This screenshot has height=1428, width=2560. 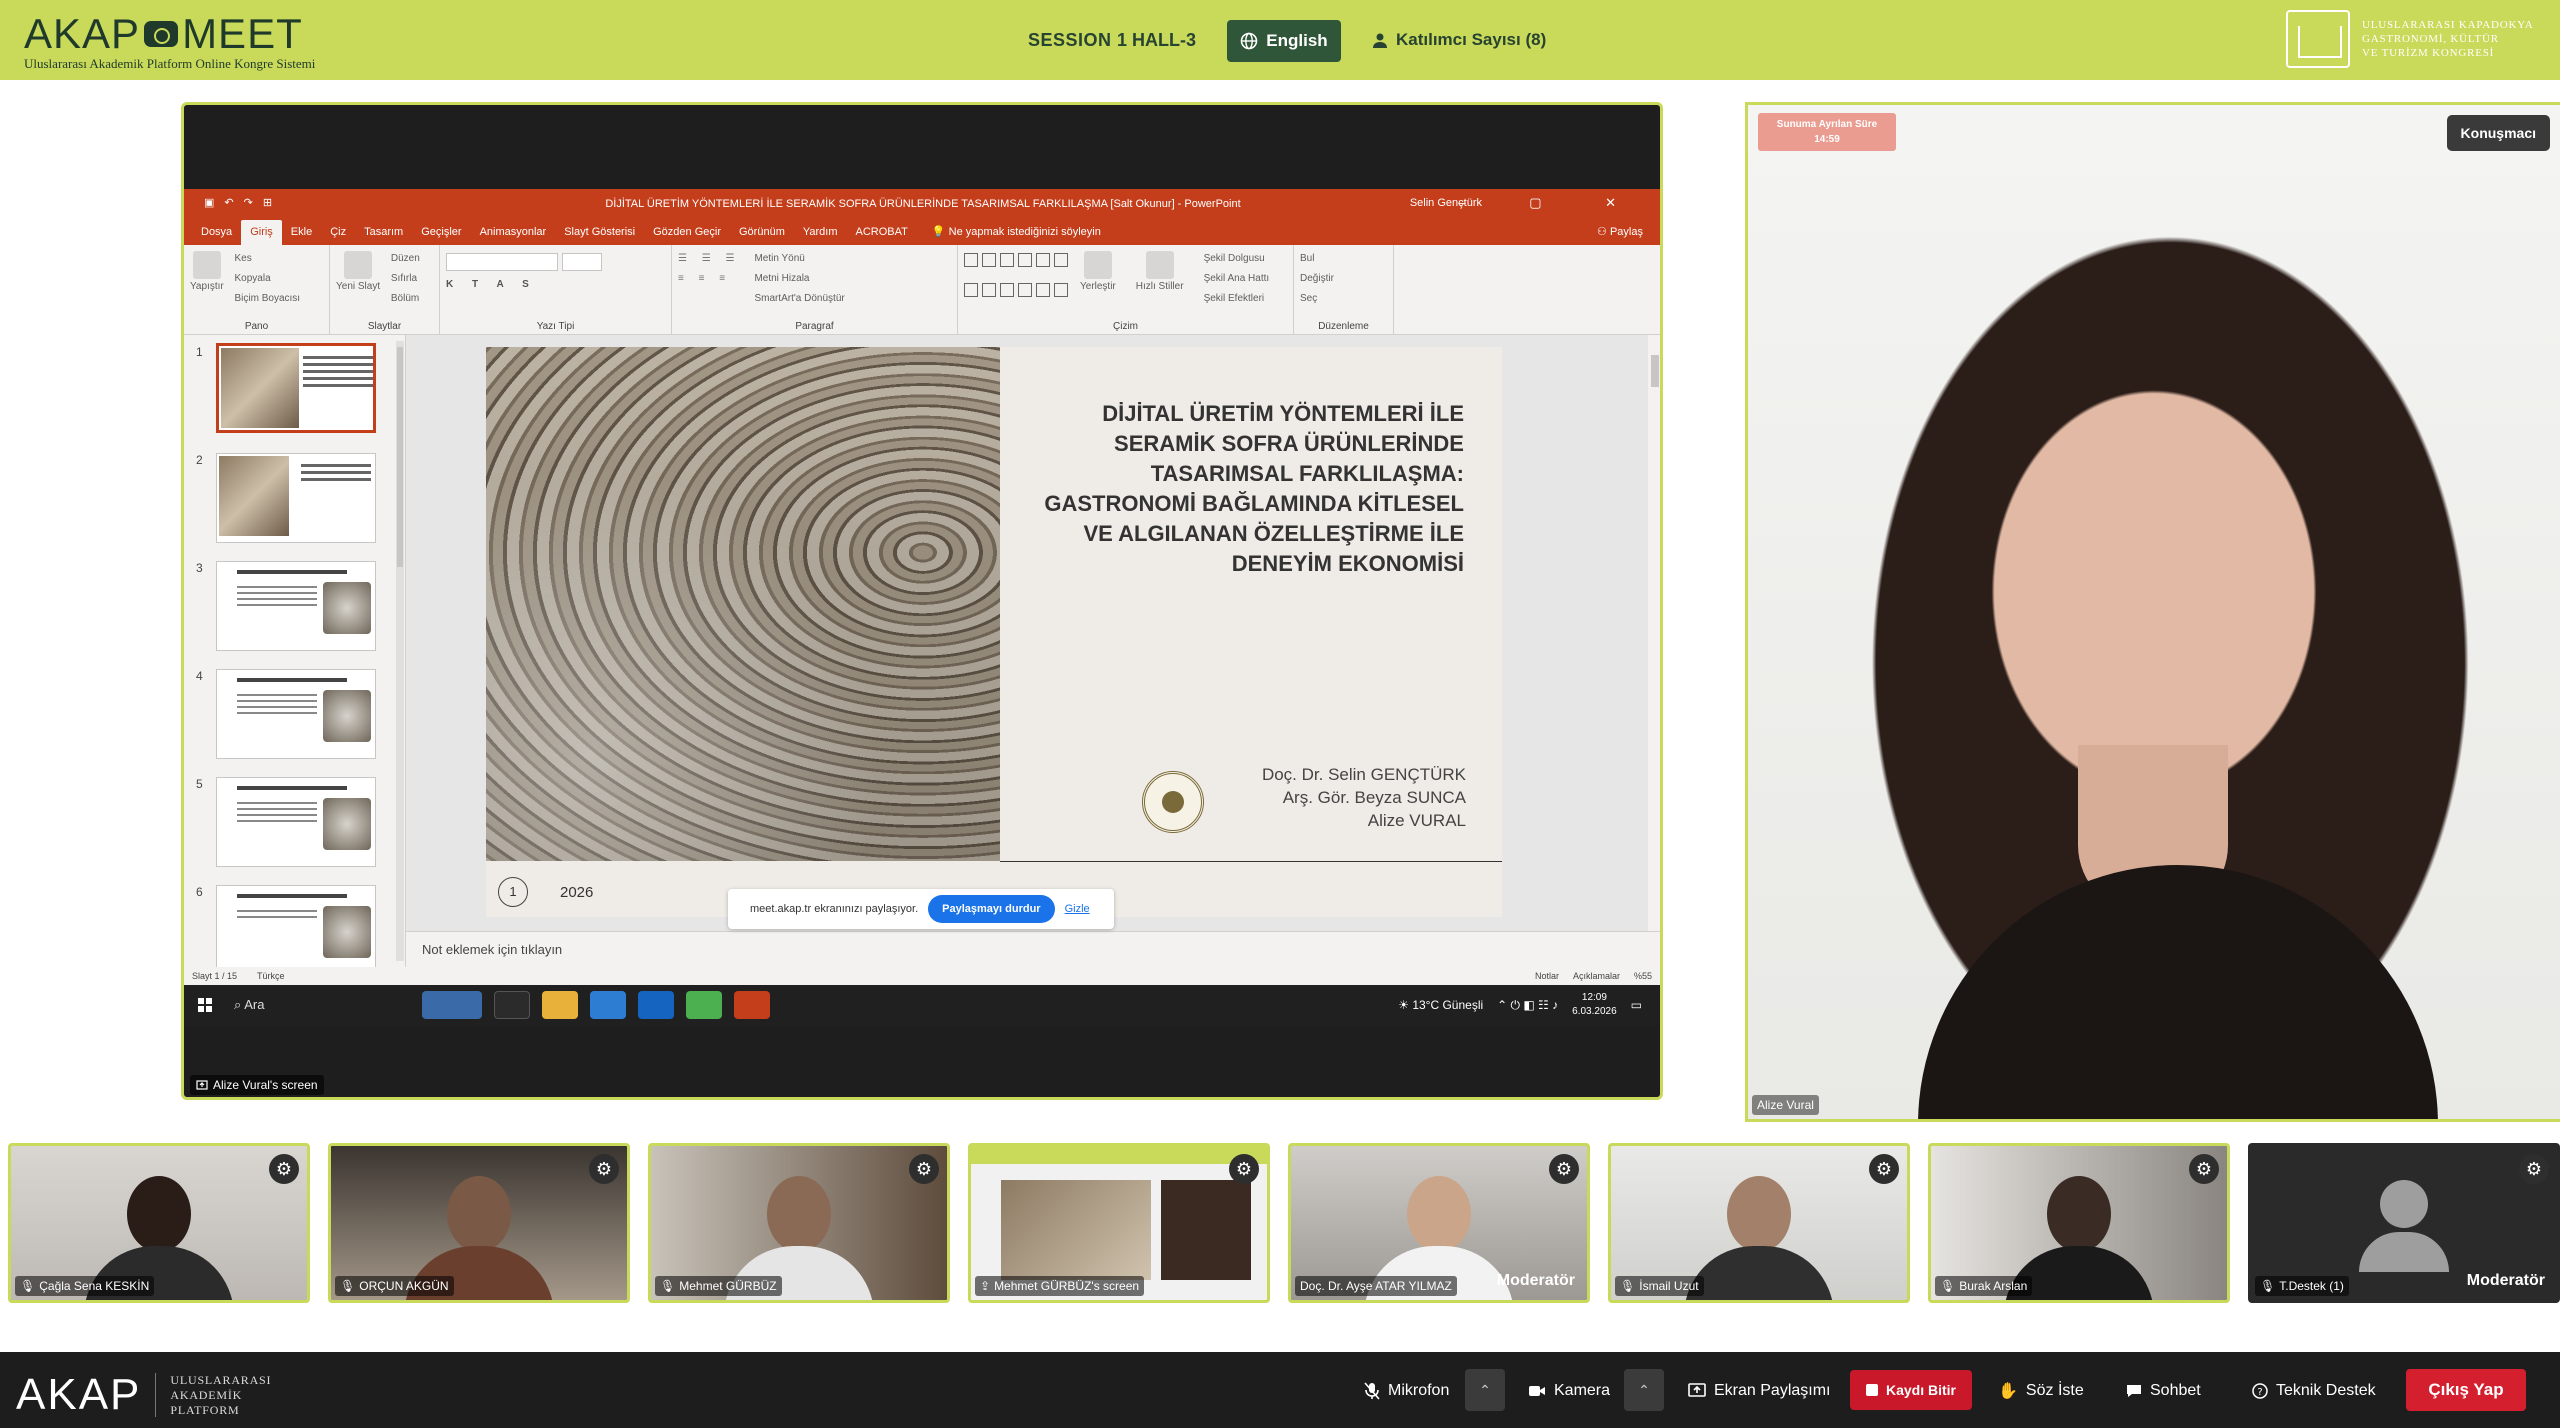 I want to click on smartart-button: SmartArt'a Dönüştür, so click(x=799, y=299).